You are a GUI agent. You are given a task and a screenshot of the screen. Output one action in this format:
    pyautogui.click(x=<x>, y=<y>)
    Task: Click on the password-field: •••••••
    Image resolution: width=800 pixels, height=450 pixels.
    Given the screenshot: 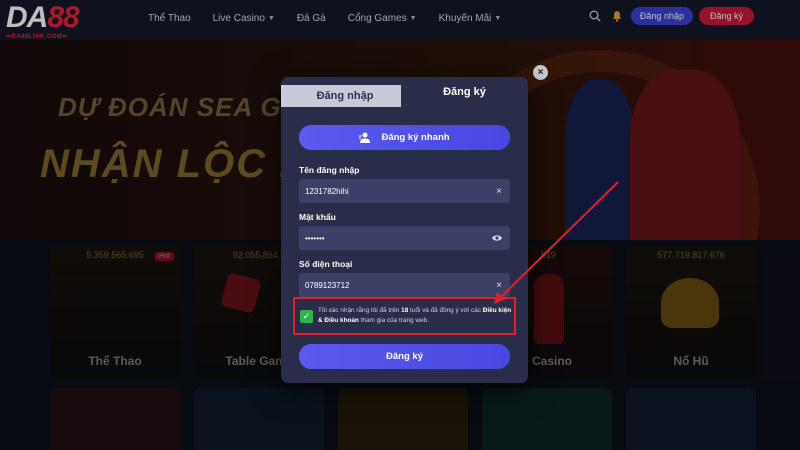 What is the action you would take?
    pyautogui.click(x=404, y=238)
    